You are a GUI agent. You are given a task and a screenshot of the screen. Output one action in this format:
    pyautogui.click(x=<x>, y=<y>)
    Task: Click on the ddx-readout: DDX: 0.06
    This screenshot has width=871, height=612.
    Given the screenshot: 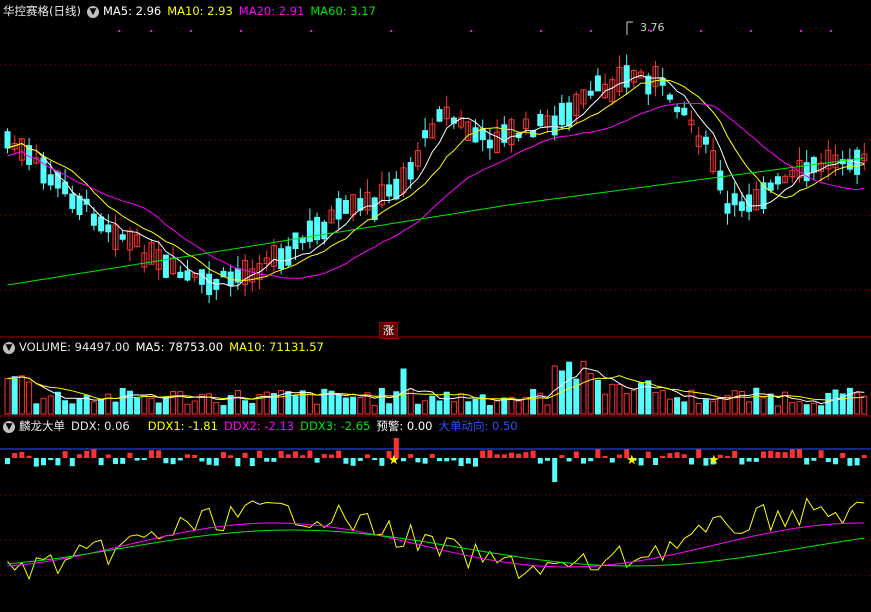 What is the action you would take?
    pyautogui.click(x=100, y=426)
    